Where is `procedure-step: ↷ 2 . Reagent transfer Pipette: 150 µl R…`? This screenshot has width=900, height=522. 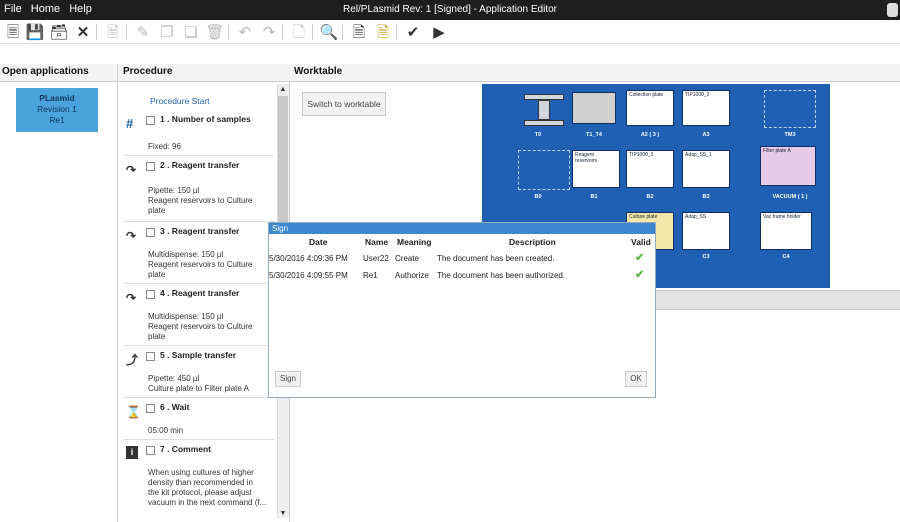
procedure-step: ↷ 2 . Reagent transfer Pipette: 150 µl R… is located at coordinates (199, 190).